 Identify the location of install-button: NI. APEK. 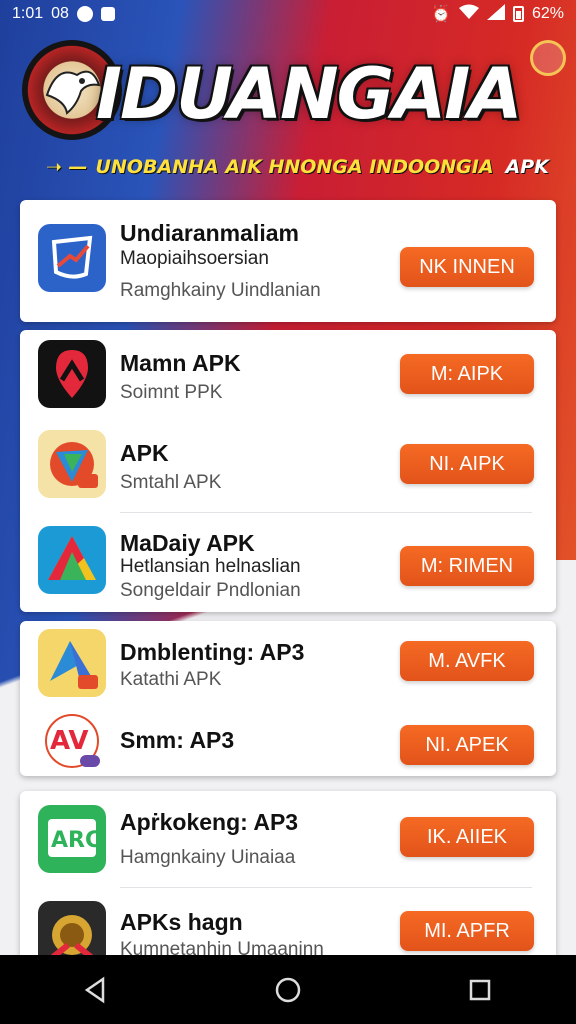
(467, 745).